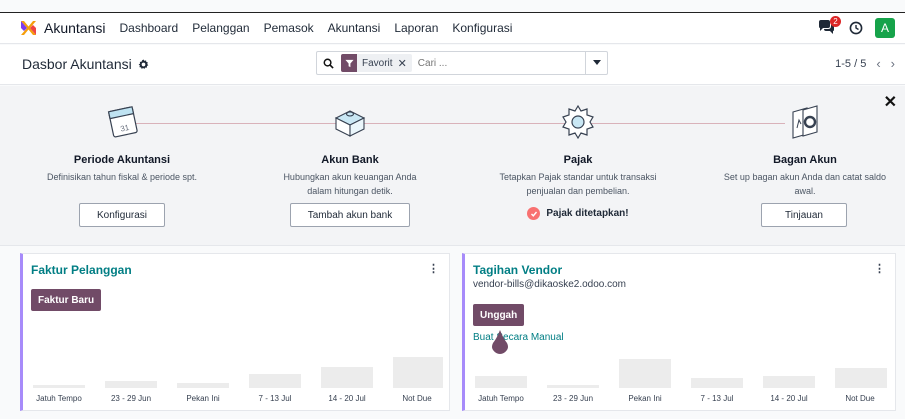 This screenshot has width=905, height=419. Describe the element at coordinates (518, 337) in the screenshot. I see `create-manually-link: Buat Secara Manual` at that location.